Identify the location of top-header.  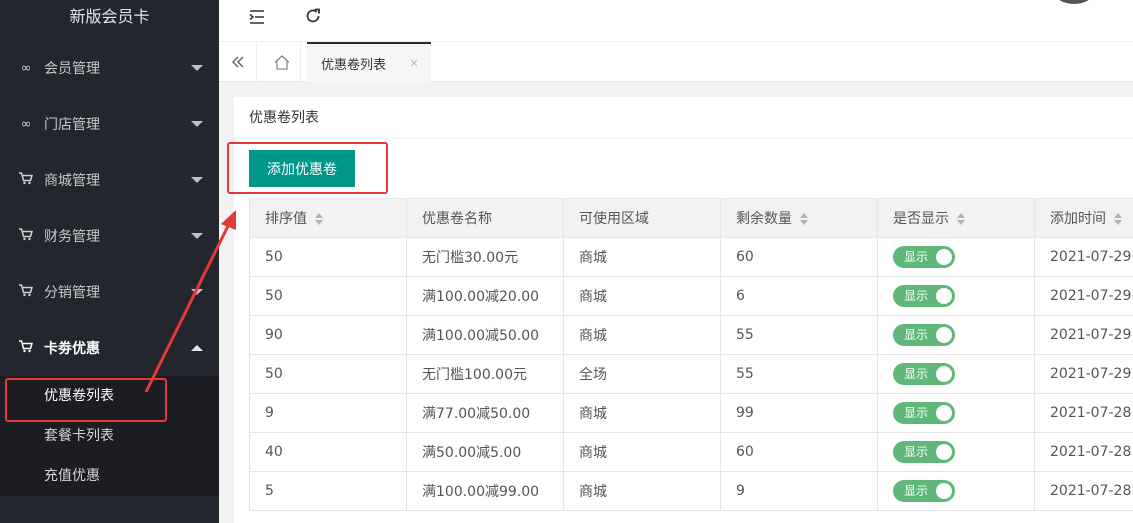
(676, 21).